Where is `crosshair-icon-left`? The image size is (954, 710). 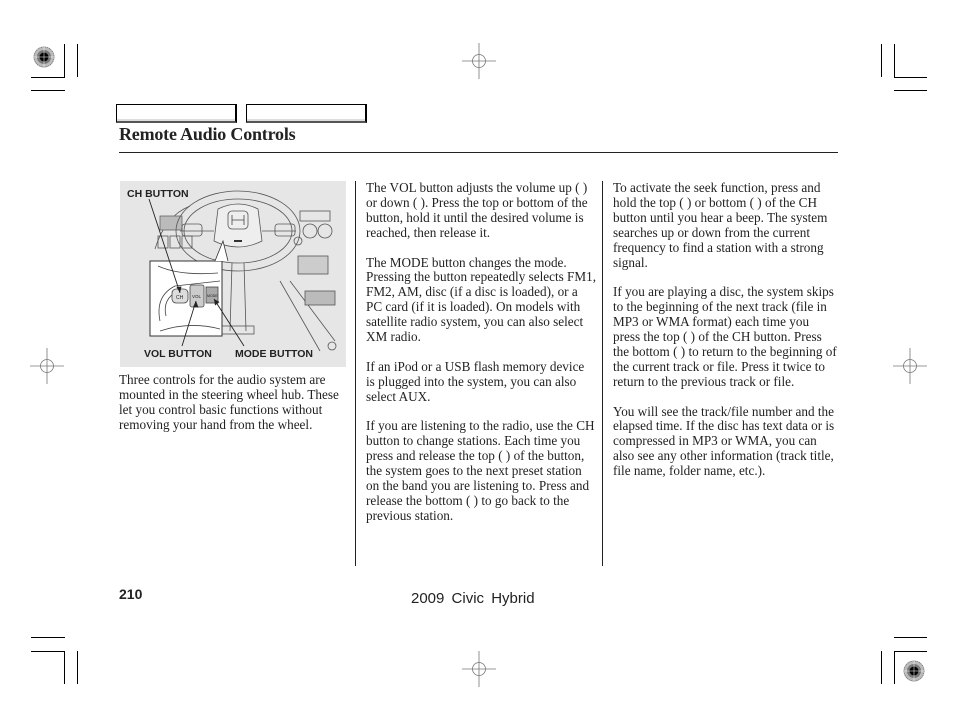
crosshair-icon-left is located at coordinates (47, 366).